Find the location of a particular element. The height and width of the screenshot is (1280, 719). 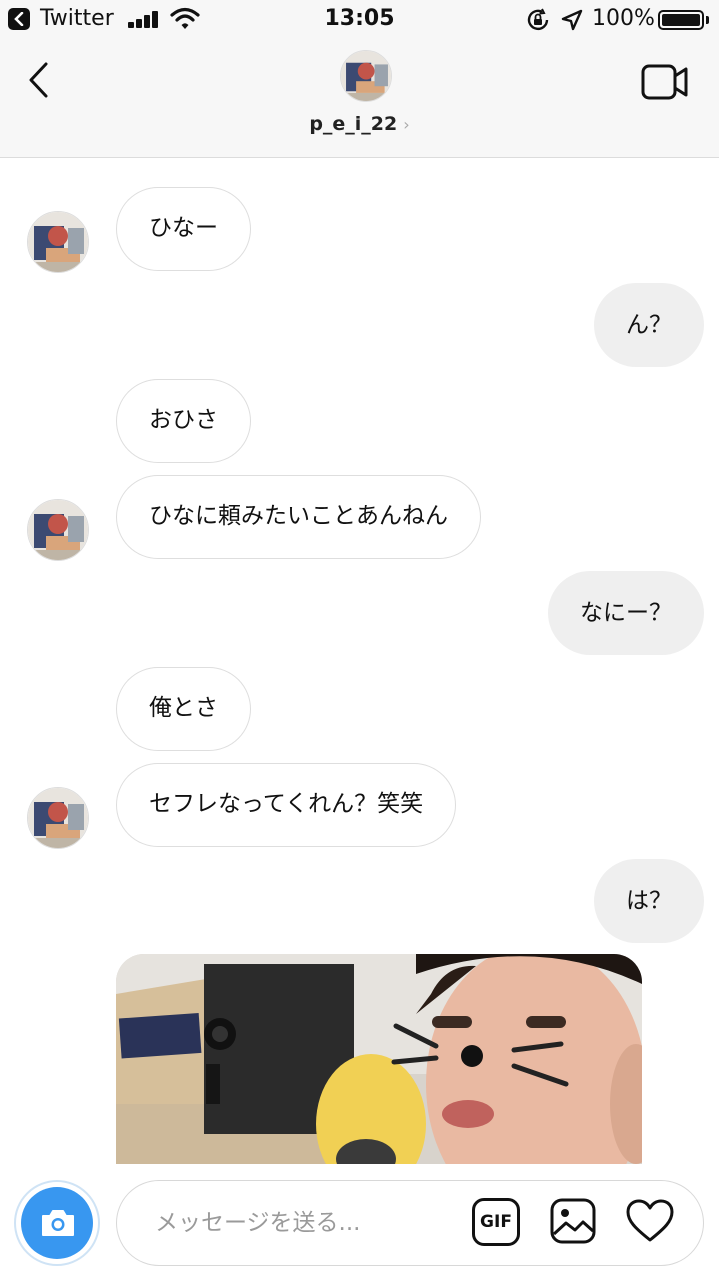

message-incoming: セフレなってくれん？笑笑 is located at coordinates (286, 805).